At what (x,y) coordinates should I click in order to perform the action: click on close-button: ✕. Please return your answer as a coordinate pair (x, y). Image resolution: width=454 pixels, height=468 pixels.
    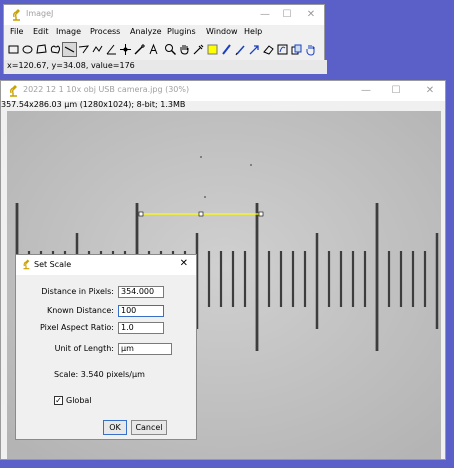
    Looking at the image, I should click on (311, 14).